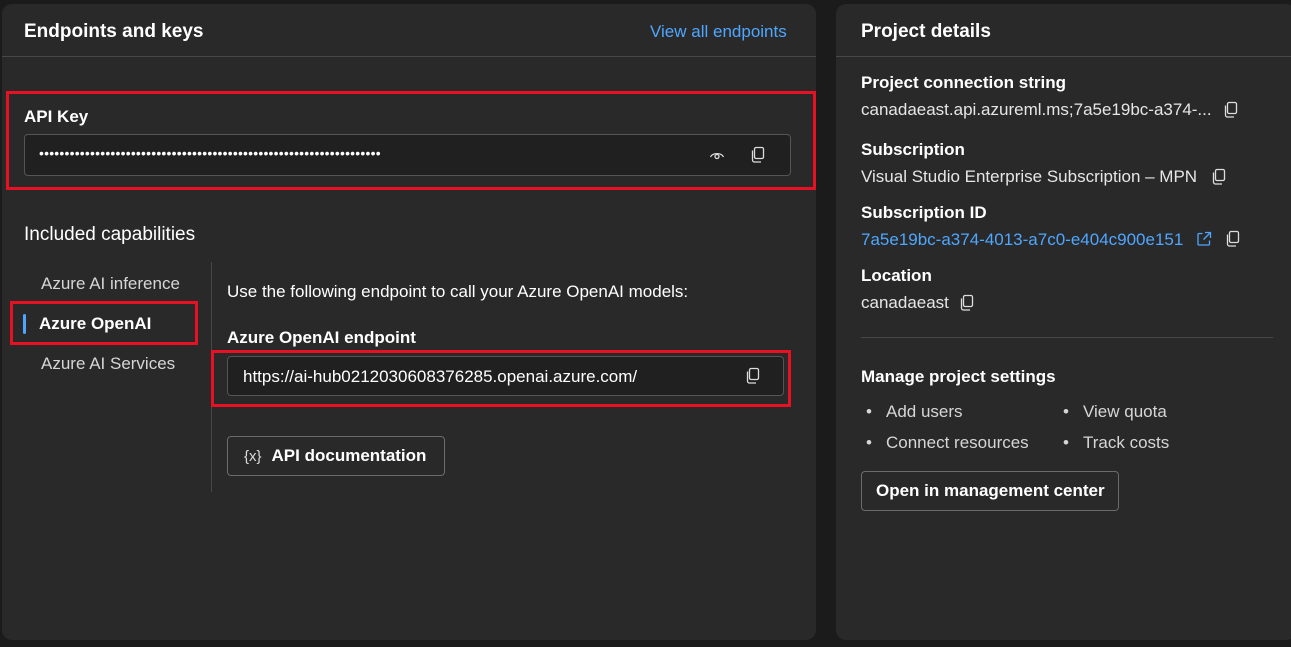  Describe the element at coordinates (718, 32) in the screenshot. I see `view-all-endpoints-link: View all endpoints` at that location.